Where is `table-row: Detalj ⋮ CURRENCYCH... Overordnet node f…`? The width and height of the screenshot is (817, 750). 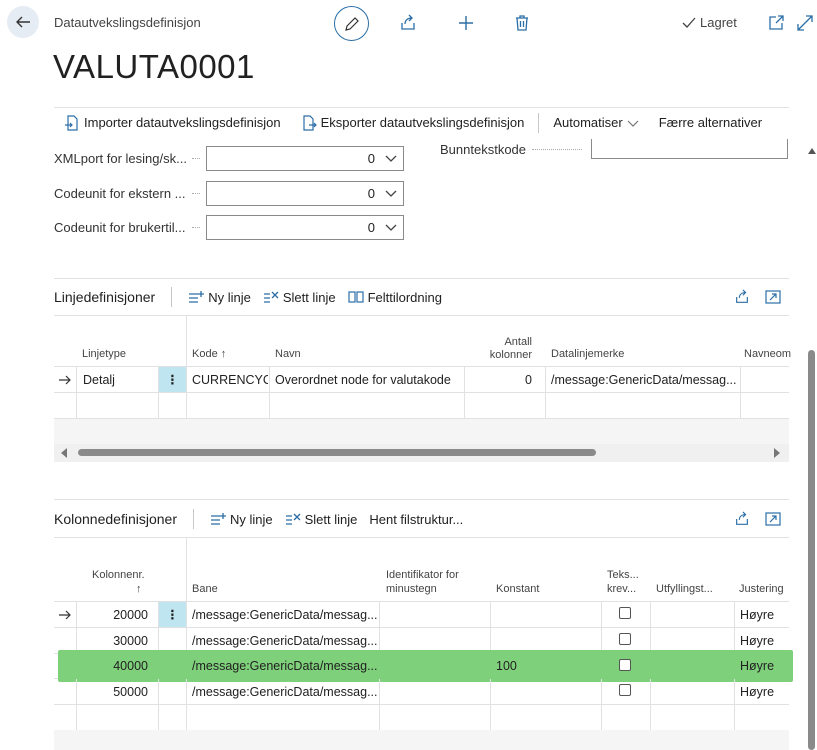
table-row: Detalj ⋮ CURRENCYCH... Overordnet node f… is located at coordinates (421, 380).